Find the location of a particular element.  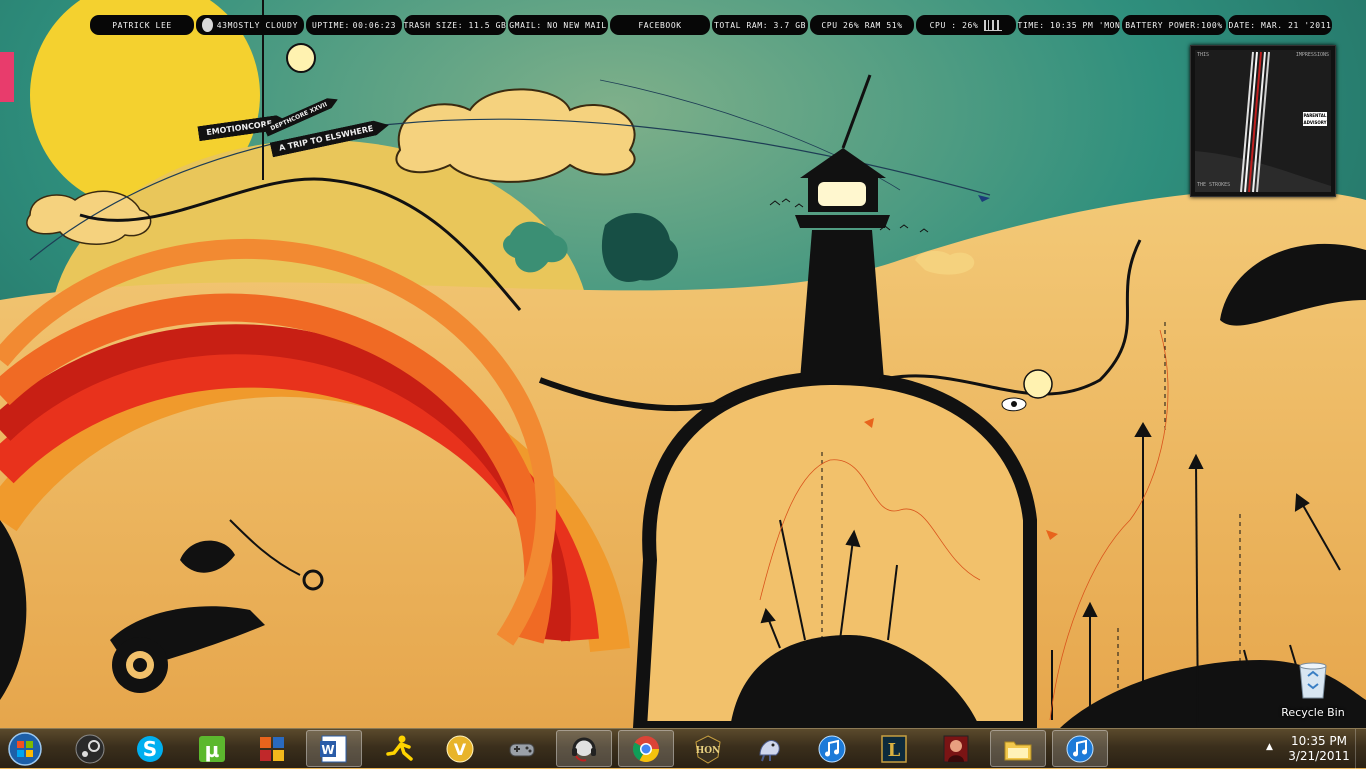

game-controller-icon is located at coordinates (522, 749).